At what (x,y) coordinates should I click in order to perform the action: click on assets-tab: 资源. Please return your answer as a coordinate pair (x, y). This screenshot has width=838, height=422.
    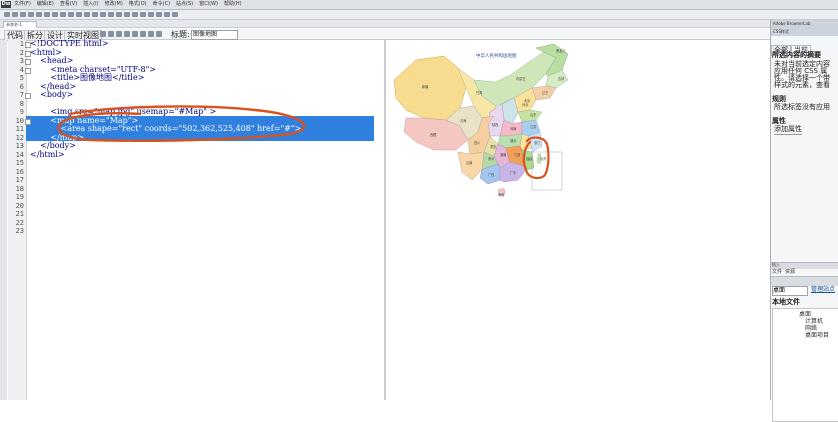
    Looking at the image, I should click on (790, 272).